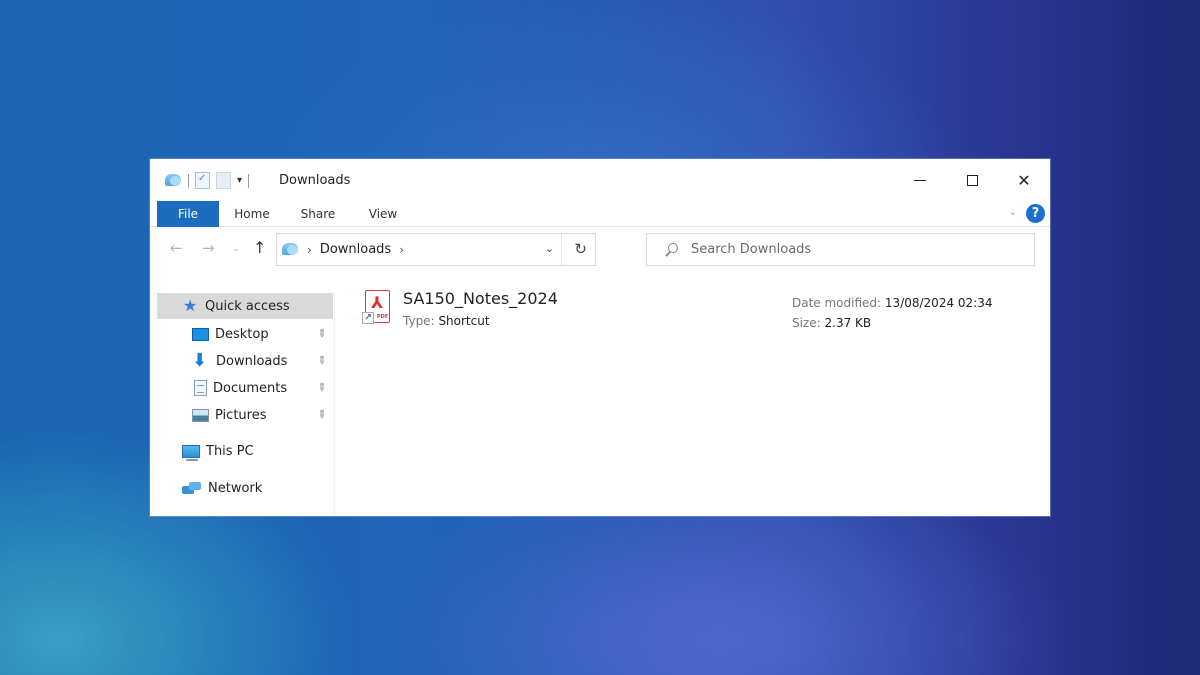  I want to click on close-icon: ✕, so click(1024, 180).